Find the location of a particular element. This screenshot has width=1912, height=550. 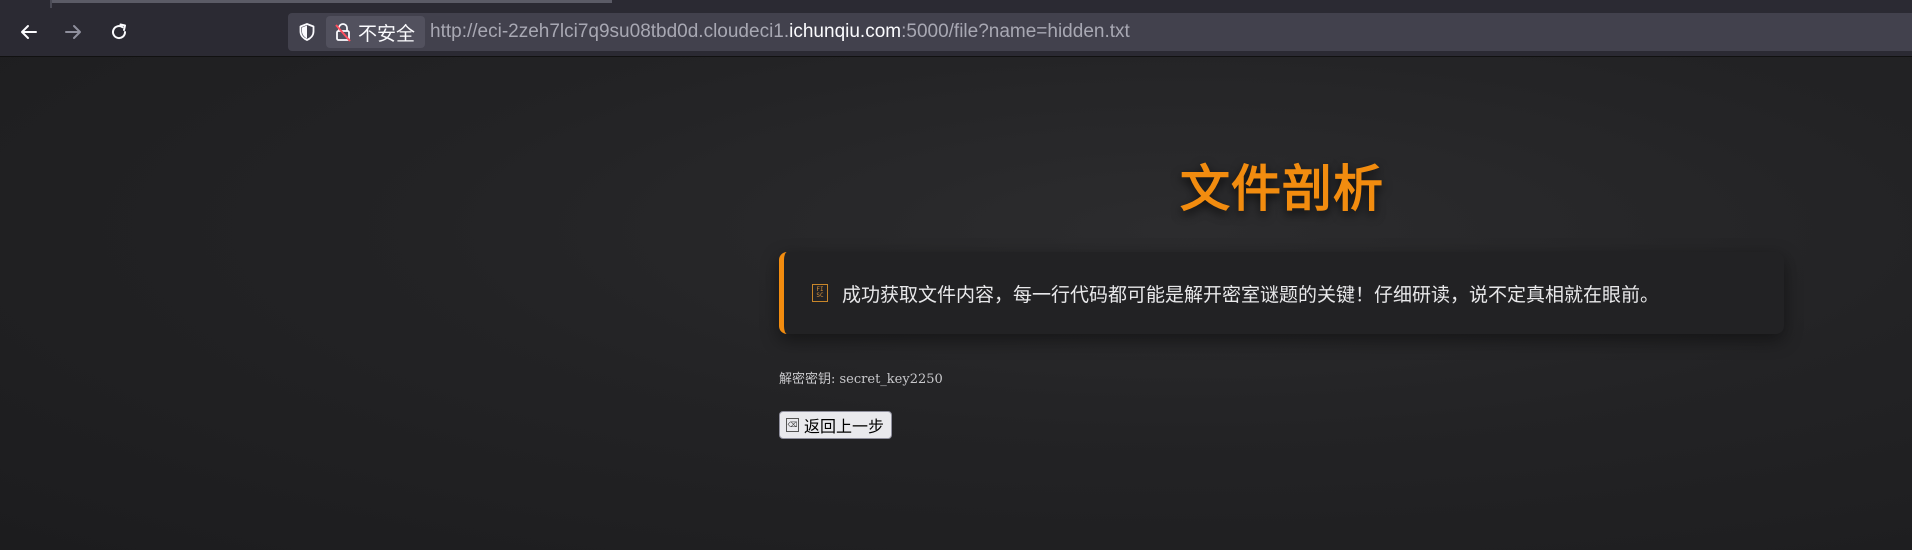

forward-nav-button is located at coordinates (73, 32).